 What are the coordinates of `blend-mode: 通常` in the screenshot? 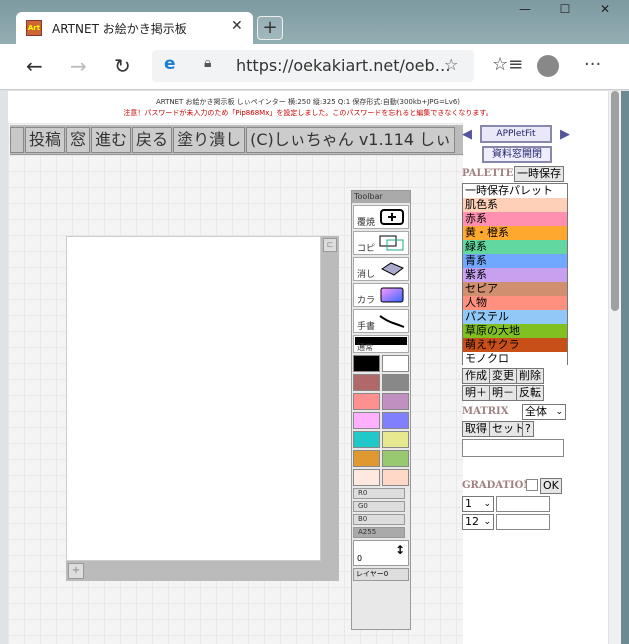 It's located at (381, 344).